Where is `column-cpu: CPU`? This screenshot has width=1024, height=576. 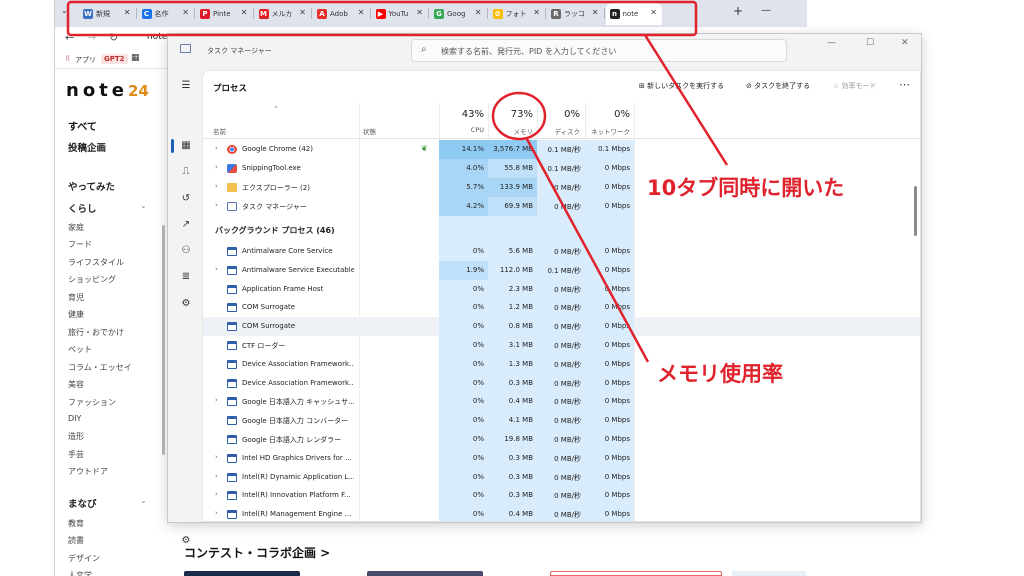
column-cpu: CPU is located at coordinates (461, 130).